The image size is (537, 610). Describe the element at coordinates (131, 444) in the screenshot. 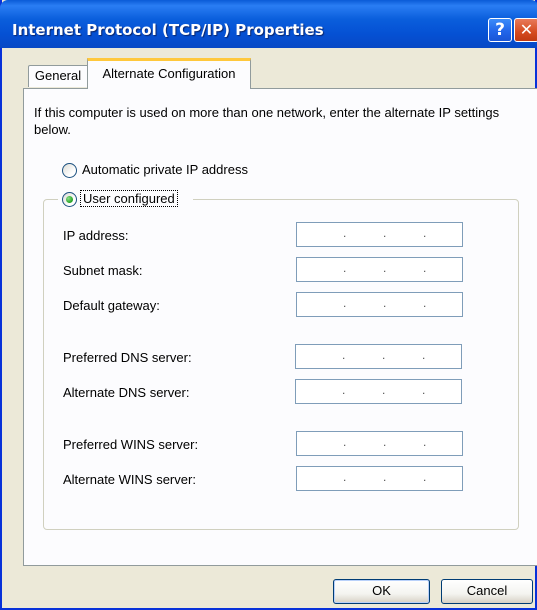

I see `preferred-wins-label: Preferred WINS server:` at that location.